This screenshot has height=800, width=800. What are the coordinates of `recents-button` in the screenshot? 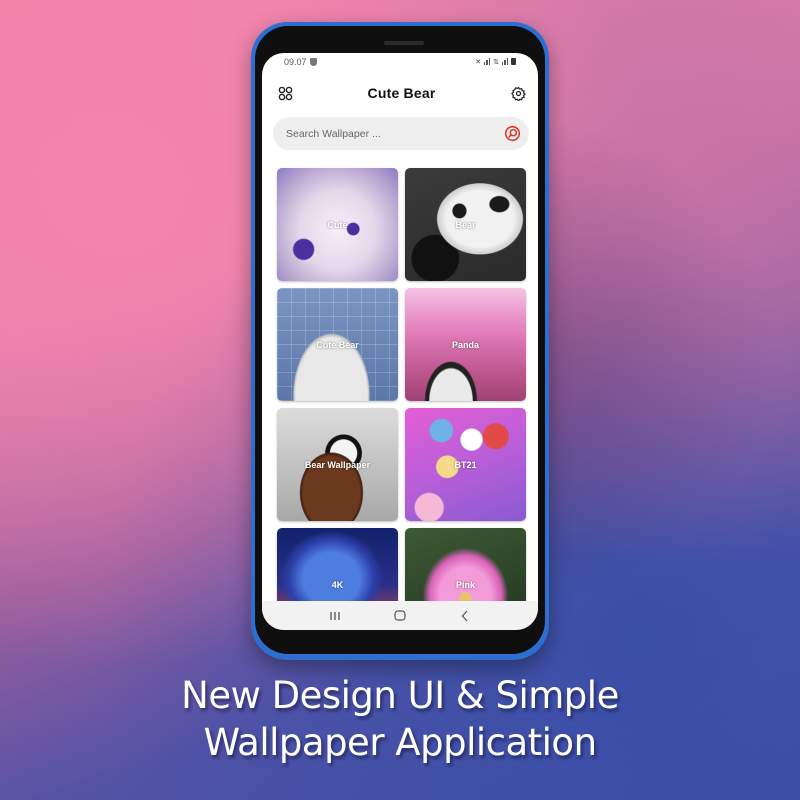 It's located at (335, 616).